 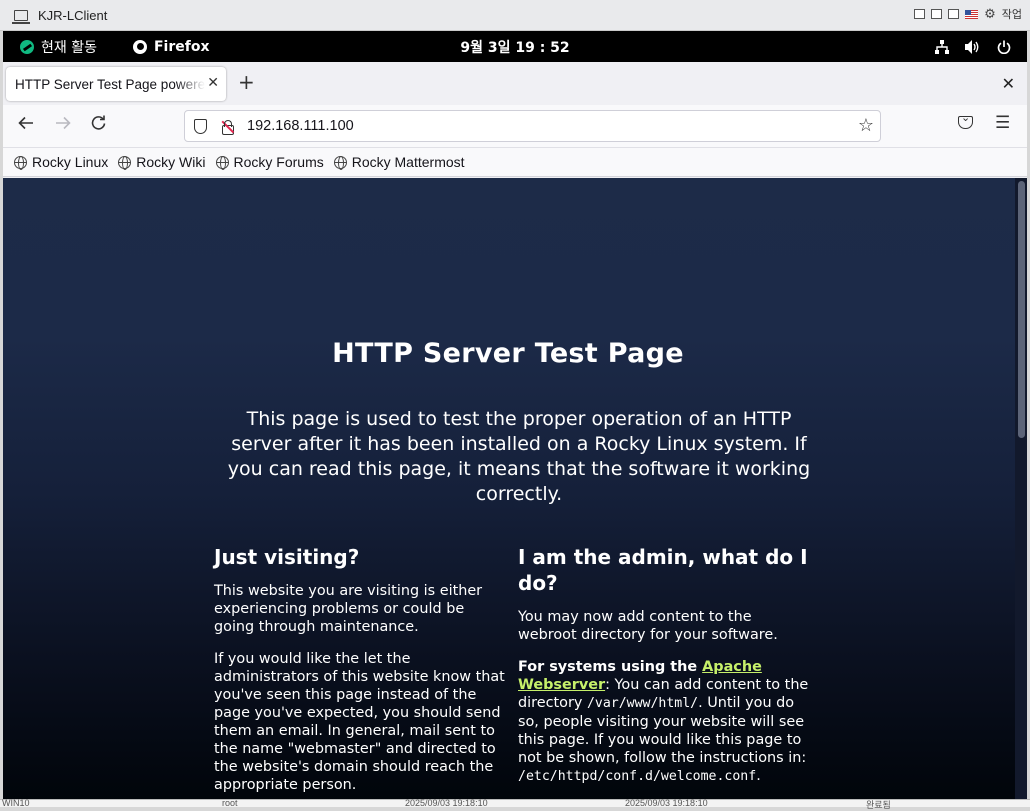 What do you see at coordinates (139, 46) in the screenshot?
I see `firefox-icon` at bounding box center [139, 46].